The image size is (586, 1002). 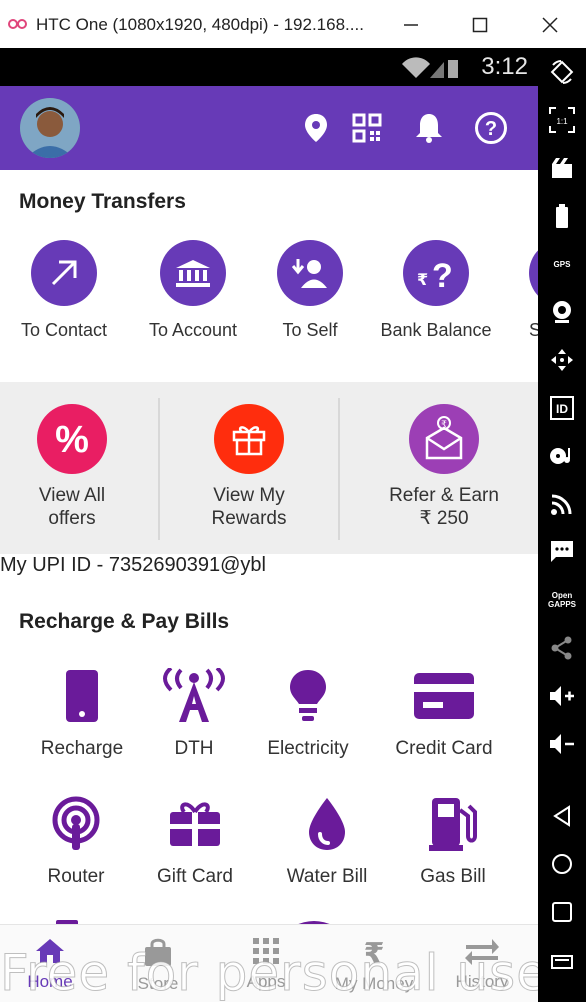 I want to click on watermark-text: Free for personal use, so click(x=274, y=973).